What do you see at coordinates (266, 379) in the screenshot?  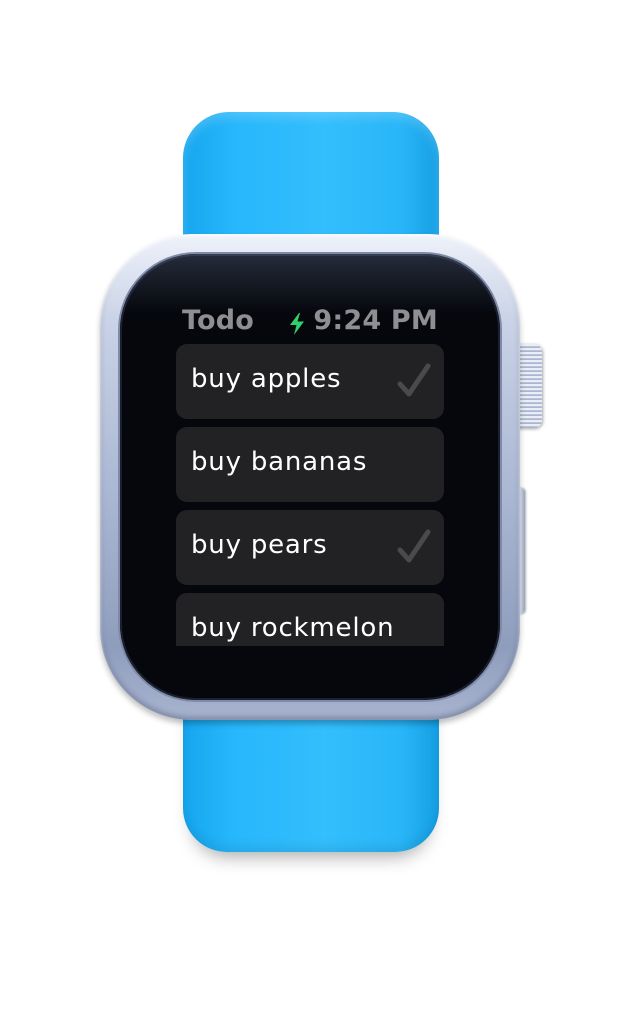 I see `todo-item-label: buy apples` at bounding box center [266, 379].